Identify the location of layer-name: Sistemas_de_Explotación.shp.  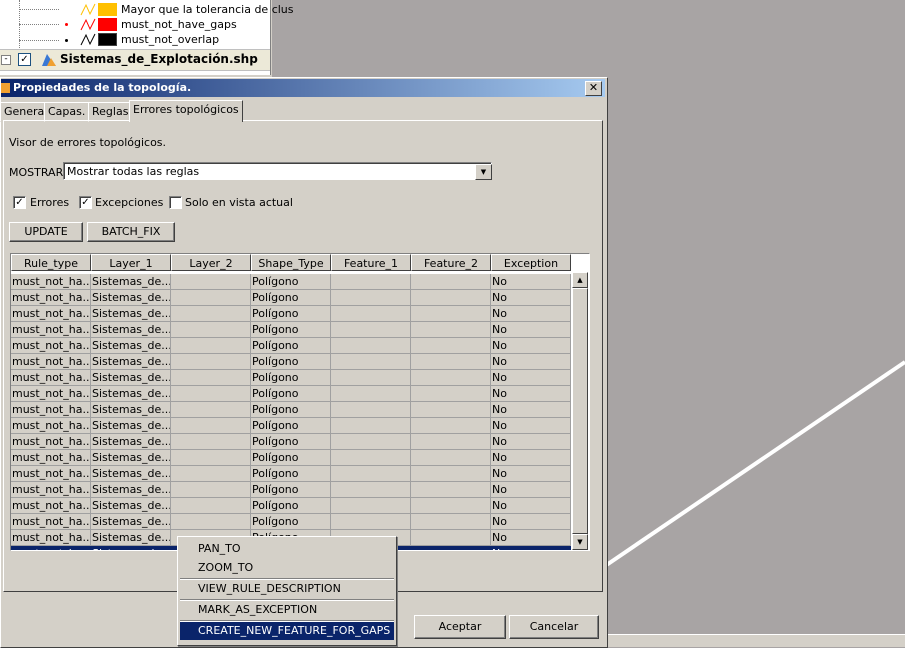
(159, 59).